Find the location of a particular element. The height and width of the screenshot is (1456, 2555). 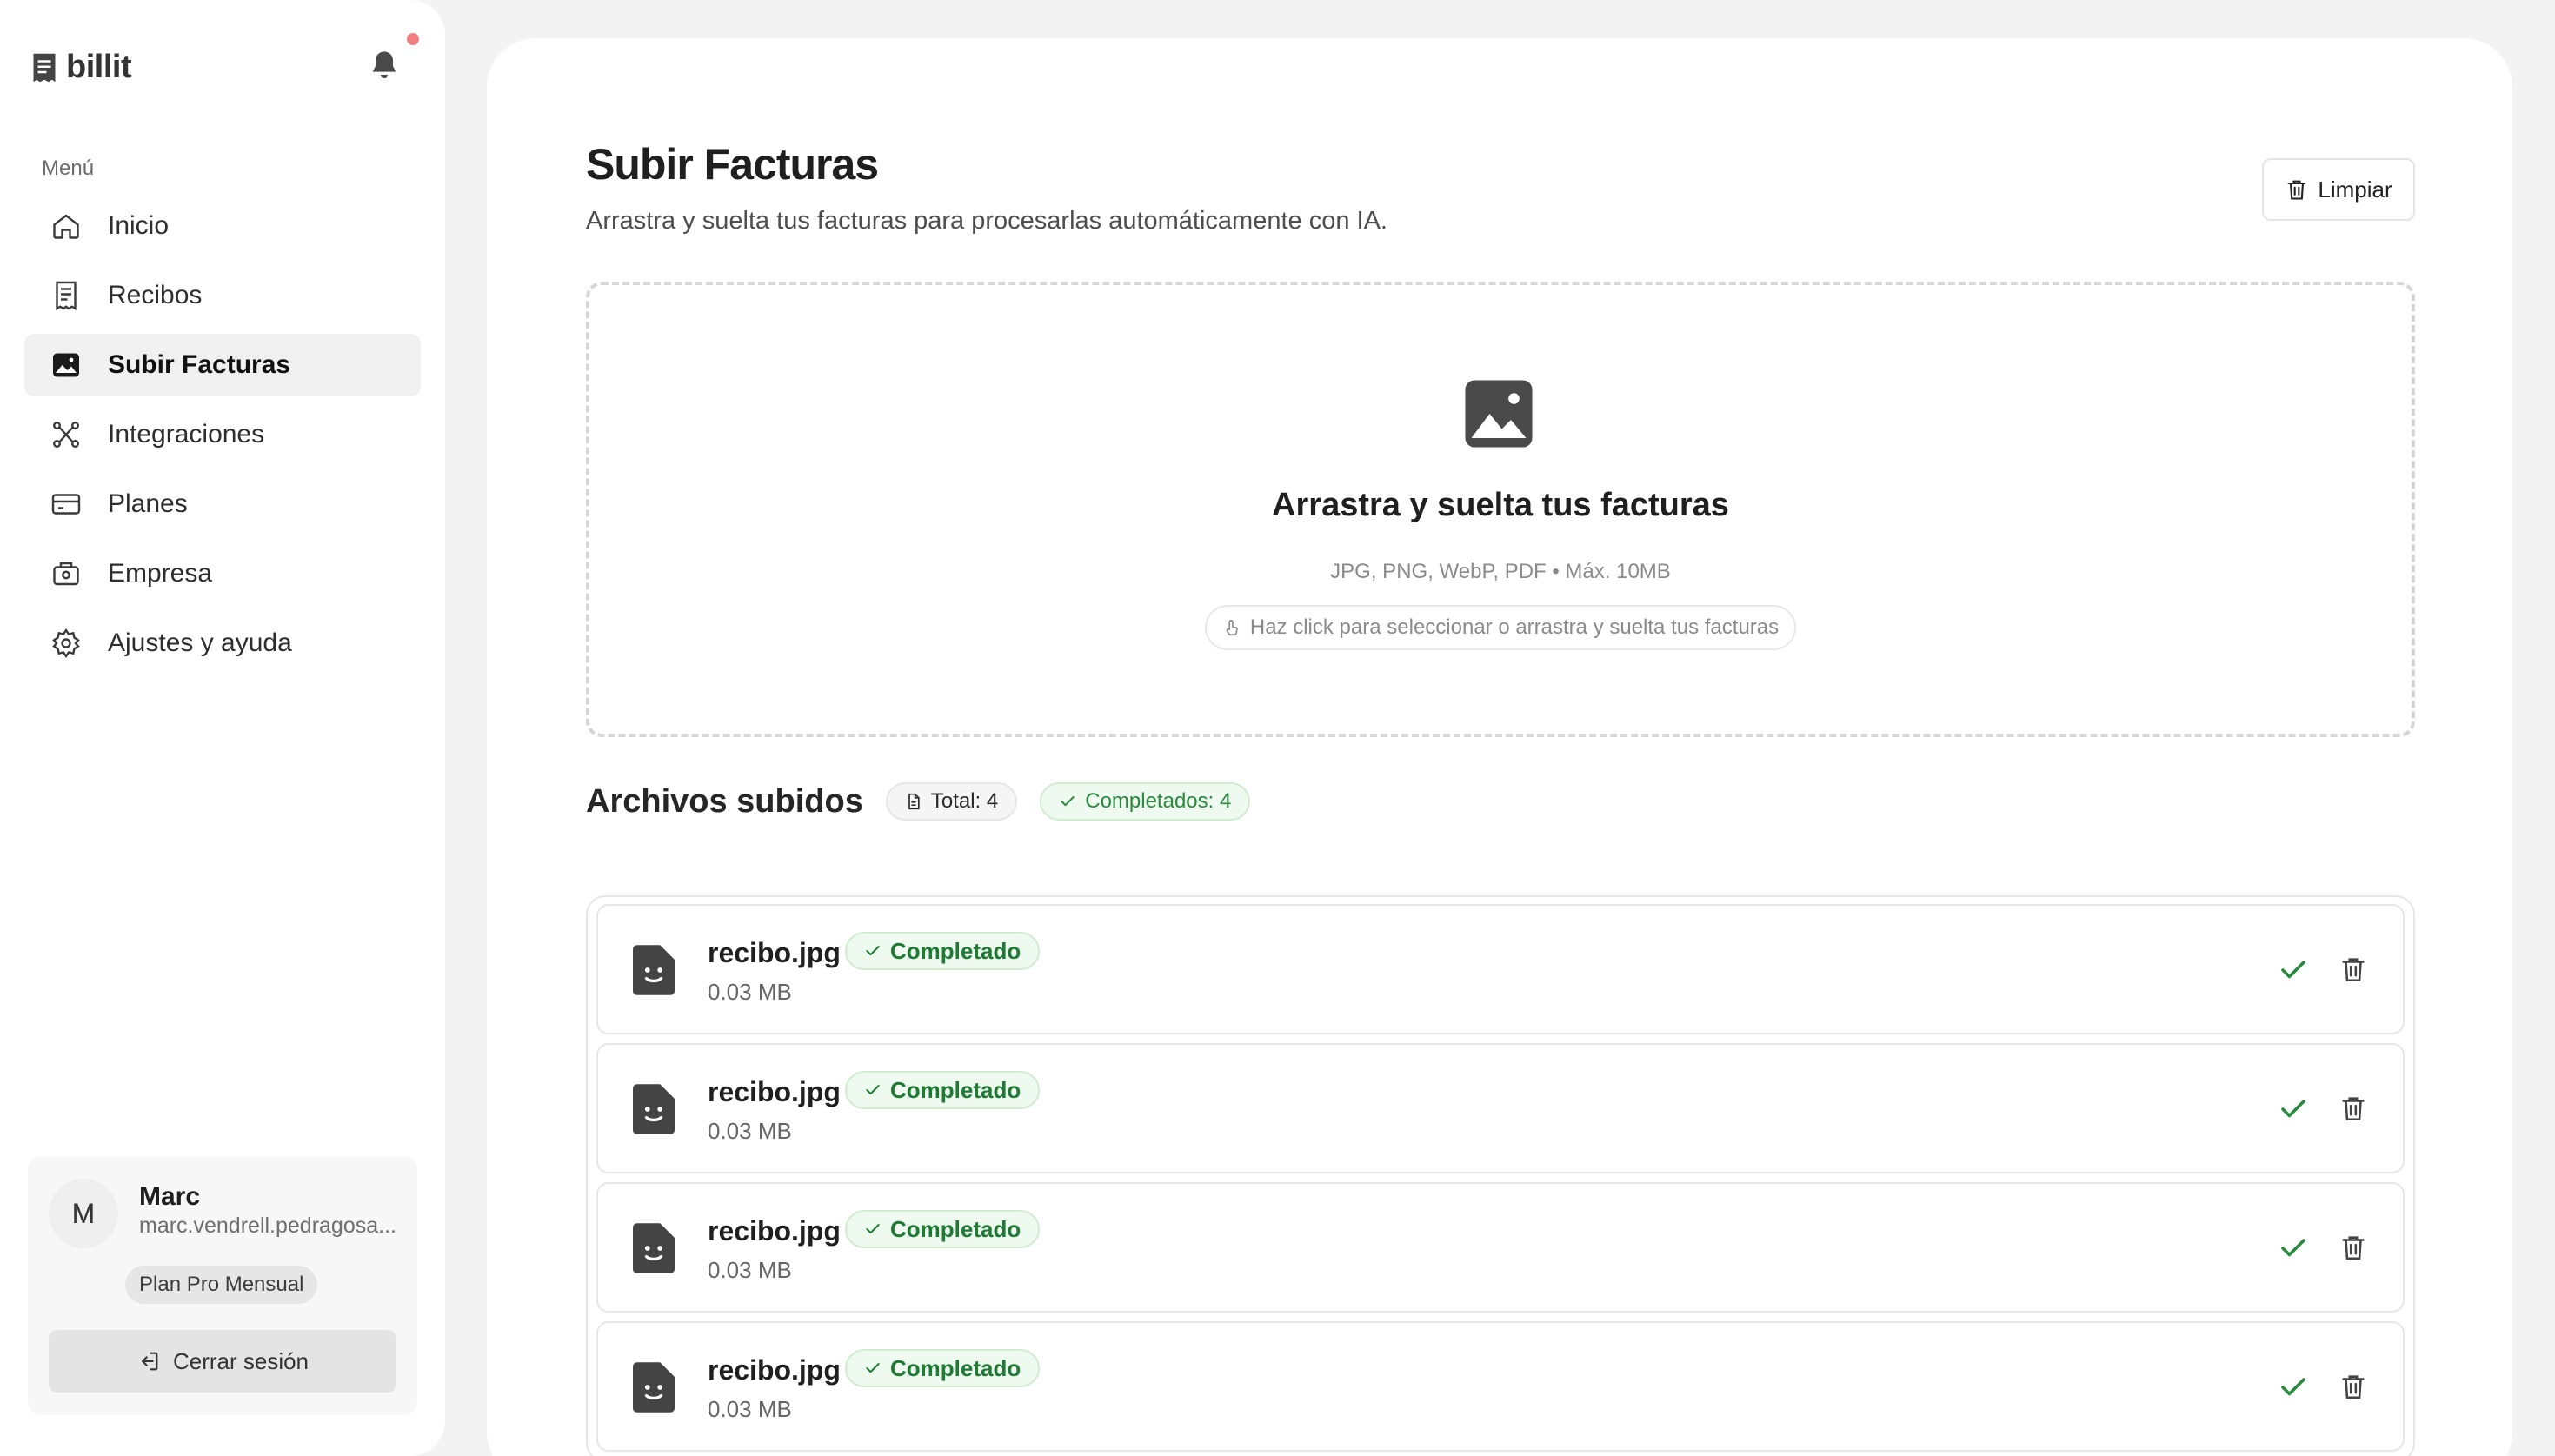

bell-icon is located at coordinates (384, 66).